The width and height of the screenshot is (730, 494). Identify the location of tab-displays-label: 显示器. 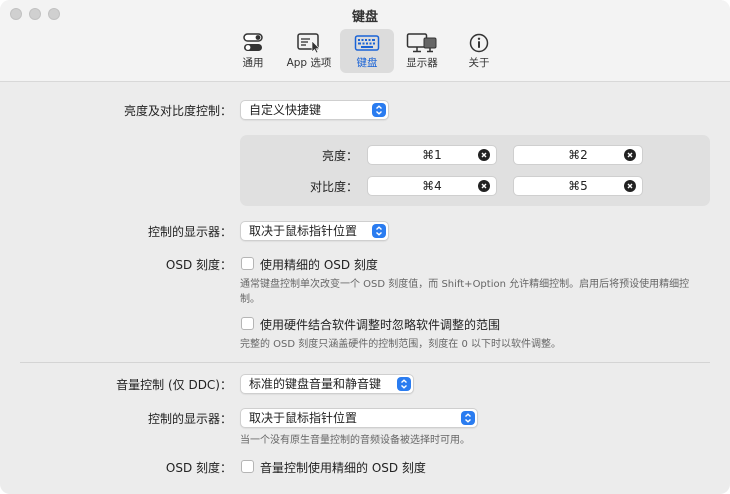
(422, 63).